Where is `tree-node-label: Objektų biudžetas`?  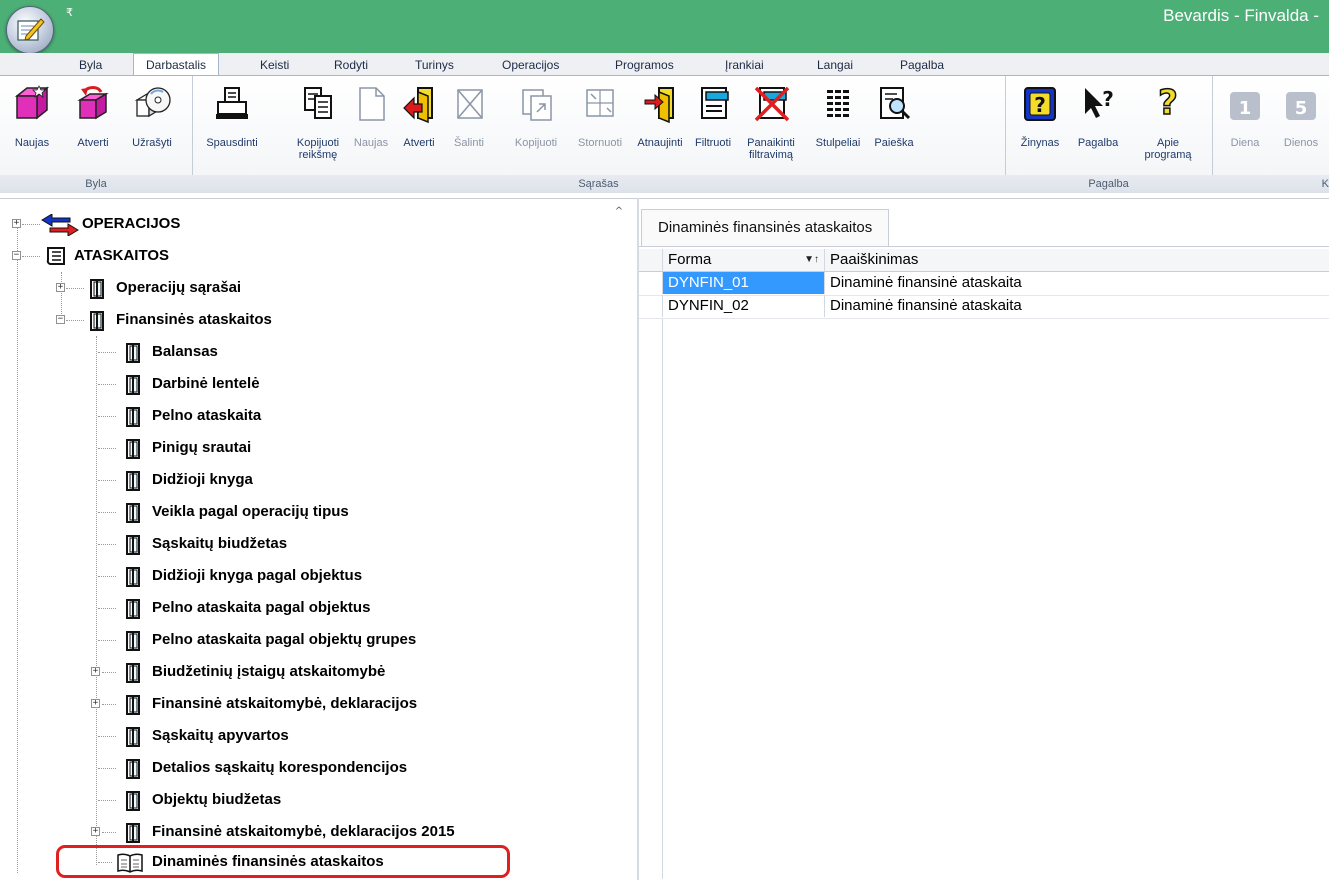
tree-node-label: Objektų biudžetas is located at coordinates (217, 799).